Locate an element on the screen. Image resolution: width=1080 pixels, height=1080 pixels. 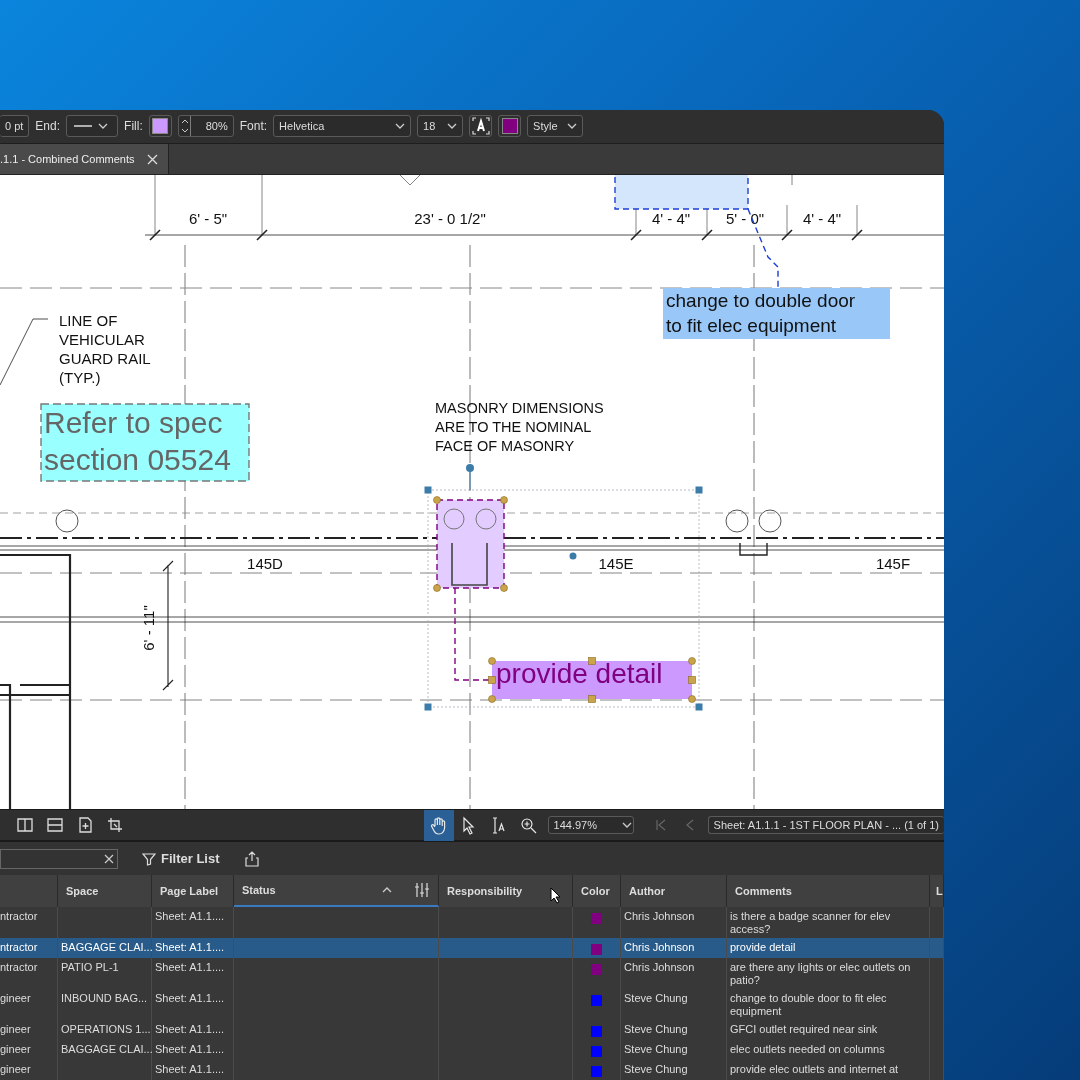
table-cell: are there any lights or elec outlets on patio? is located at coordinates (828, 973).